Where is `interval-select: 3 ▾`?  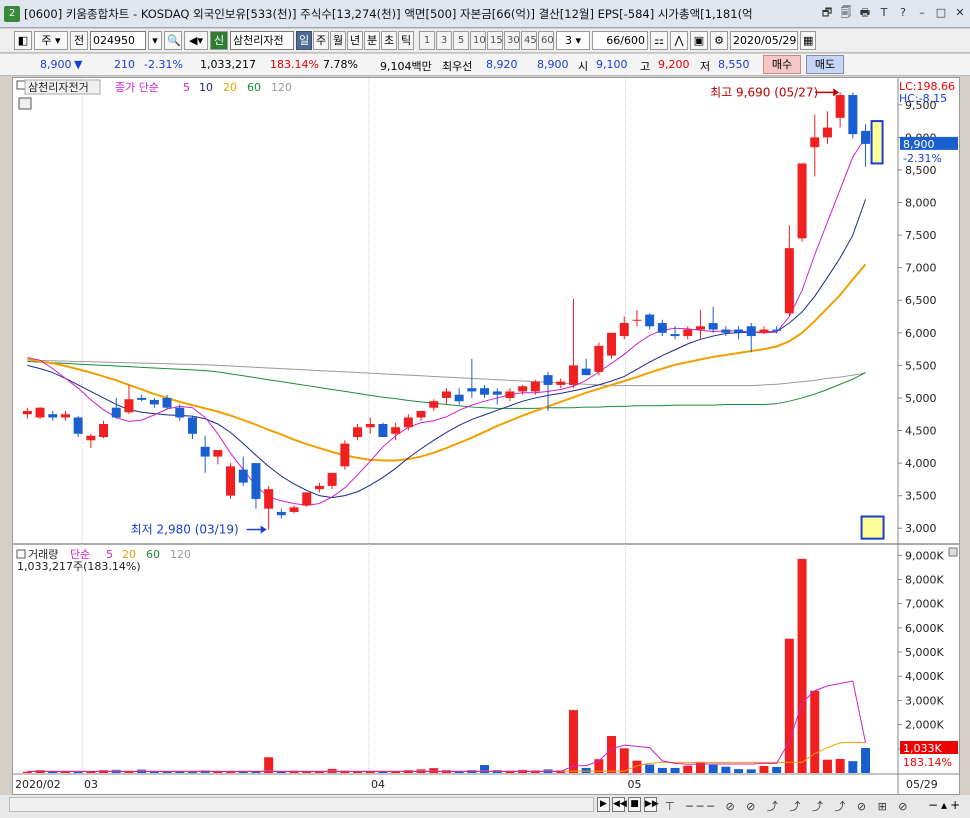
interval-select: 3 ▾ is located at coordinates (573, 40).